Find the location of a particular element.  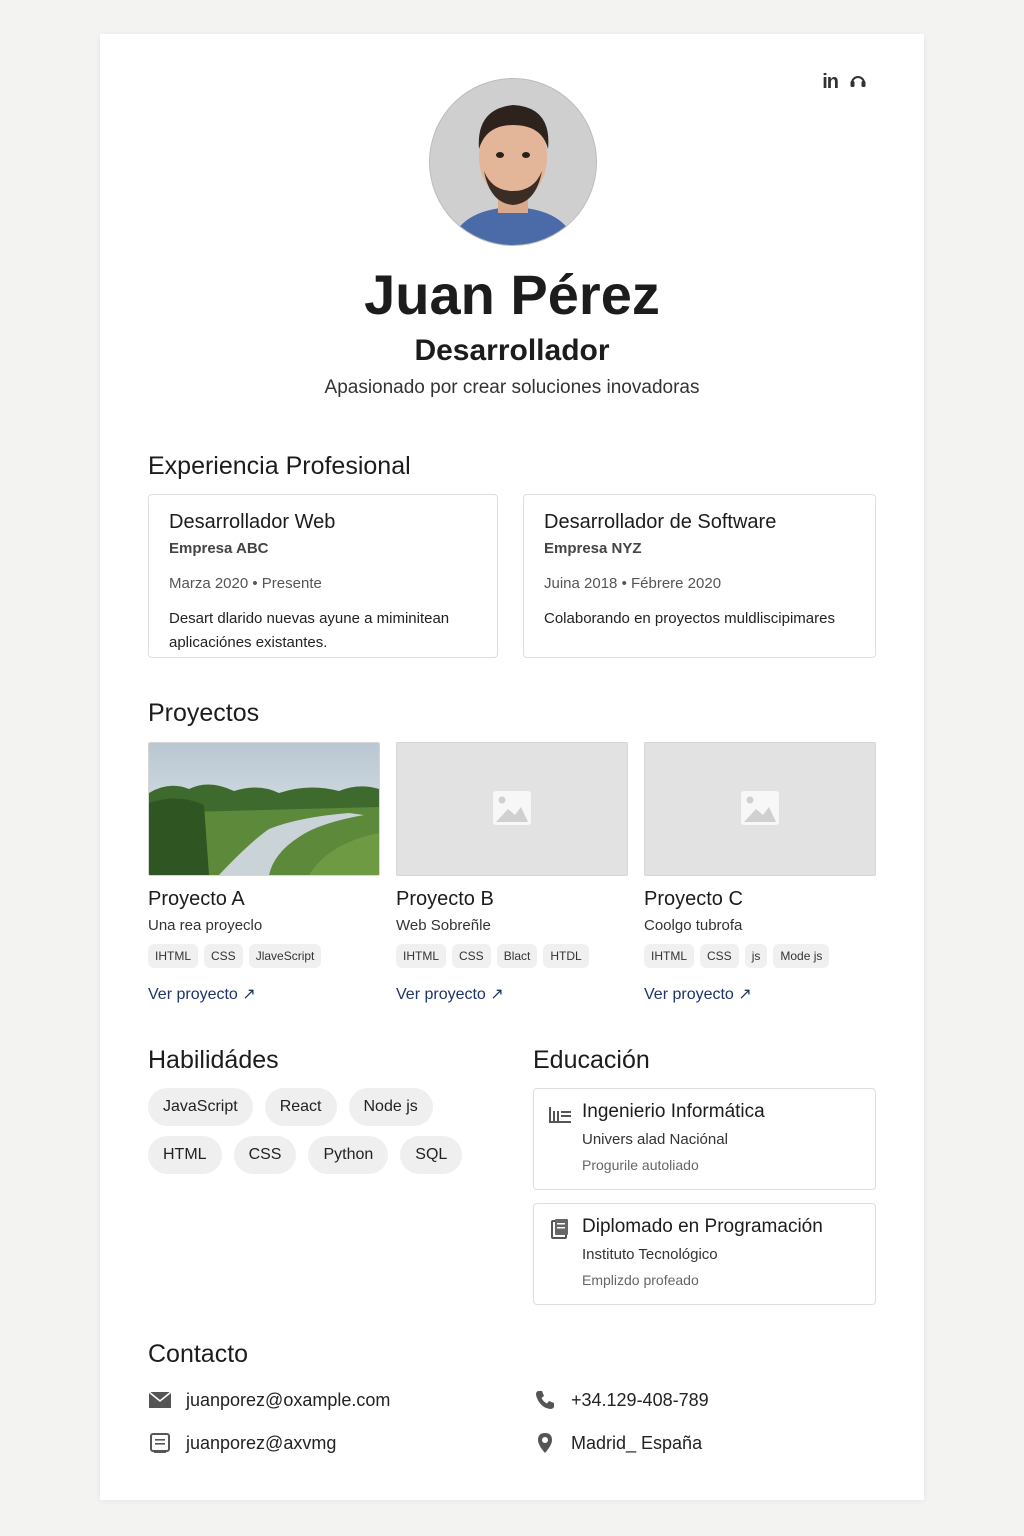

contact-email: juanporez@oxample.com is located at coordinates (269, 1400).